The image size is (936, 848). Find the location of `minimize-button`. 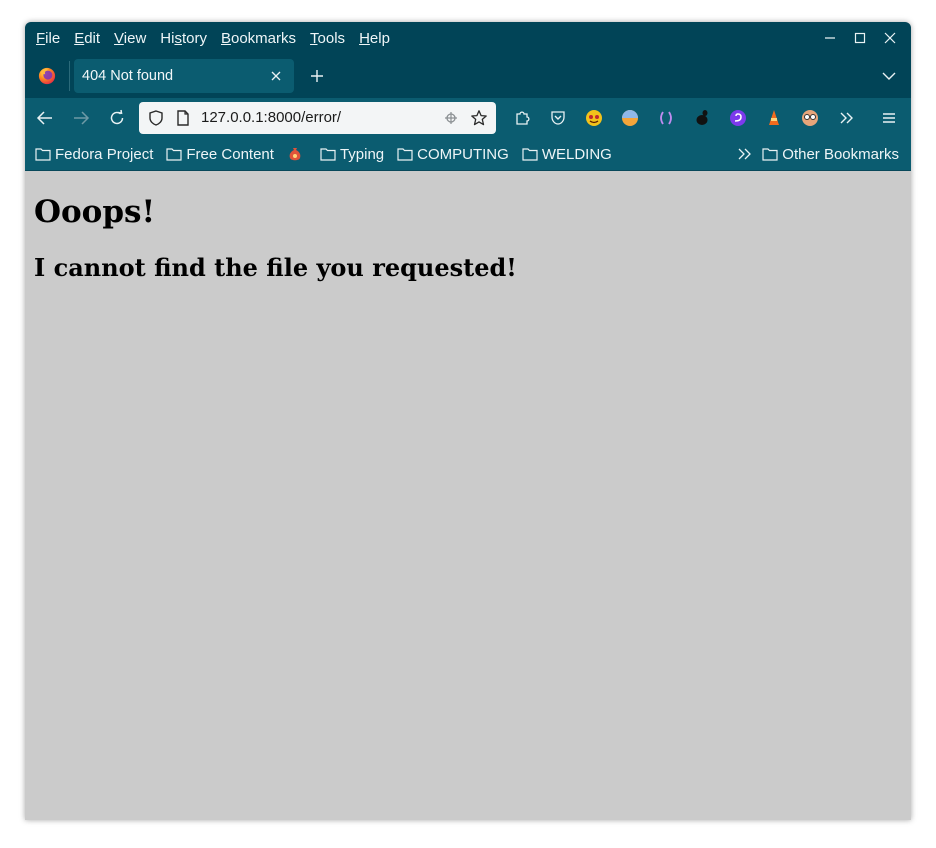

minimize-button is located at coordinates (830, 38).